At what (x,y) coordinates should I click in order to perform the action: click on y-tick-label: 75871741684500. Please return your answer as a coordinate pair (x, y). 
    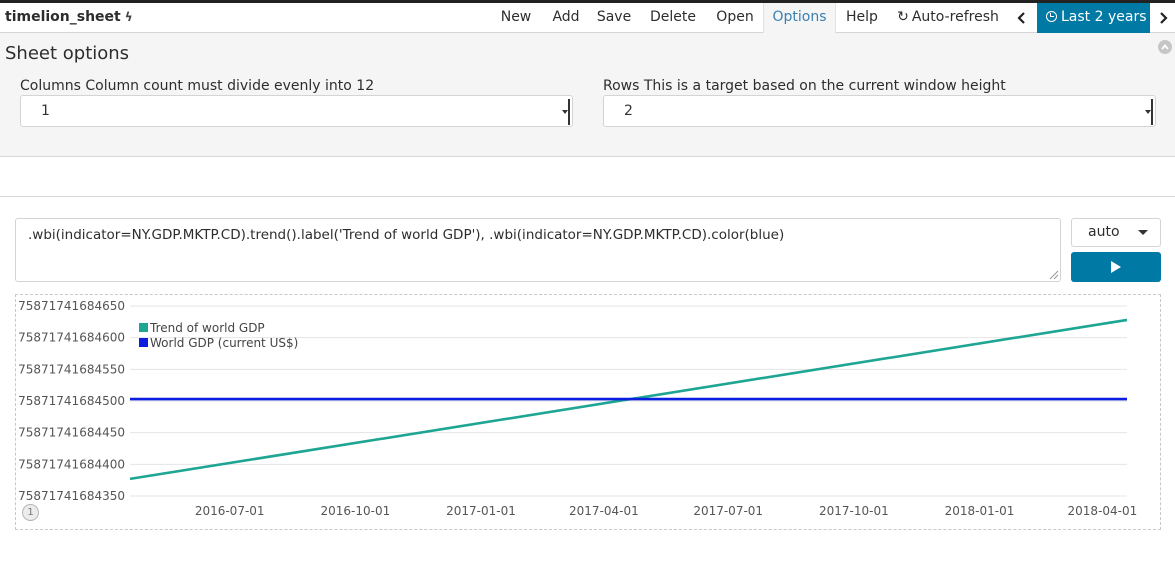
    Looking at the image, I should click on (71, 401).